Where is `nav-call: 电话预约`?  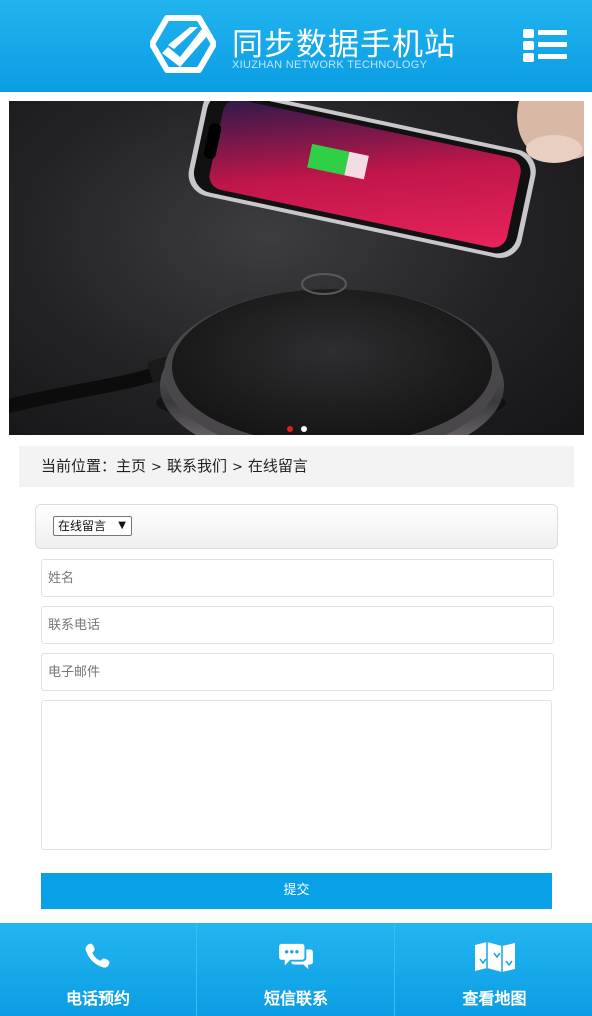 nav-call: 电话预约 is located at coordinates (98, 969).